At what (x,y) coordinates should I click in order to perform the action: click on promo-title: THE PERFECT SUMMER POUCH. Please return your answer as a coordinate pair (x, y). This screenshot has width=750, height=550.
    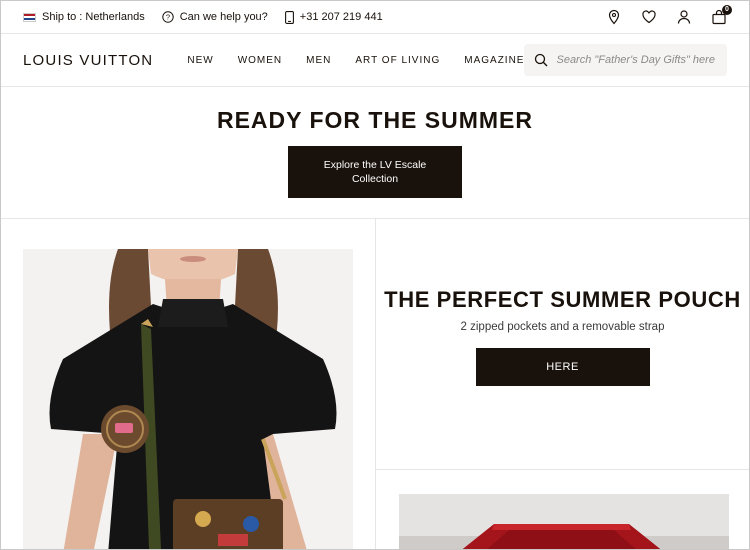
    Looking at the image, I should click on (562, 299).